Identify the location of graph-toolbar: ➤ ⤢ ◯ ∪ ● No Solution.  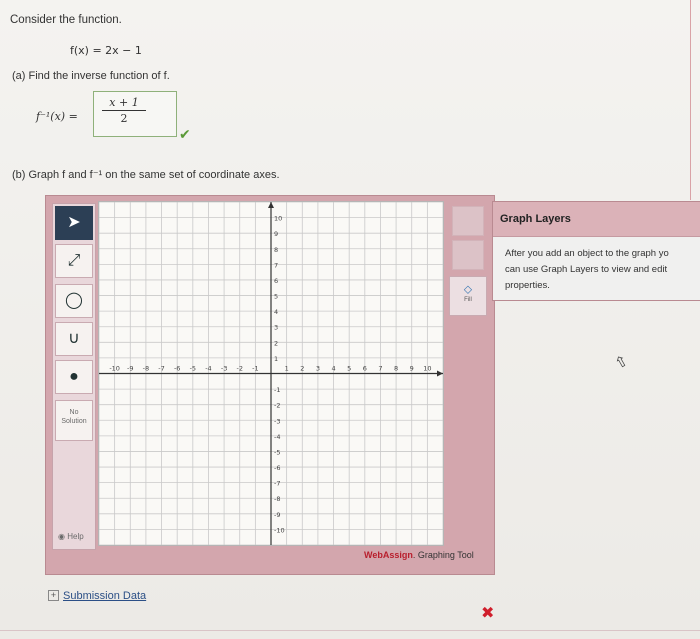
(74, 376).